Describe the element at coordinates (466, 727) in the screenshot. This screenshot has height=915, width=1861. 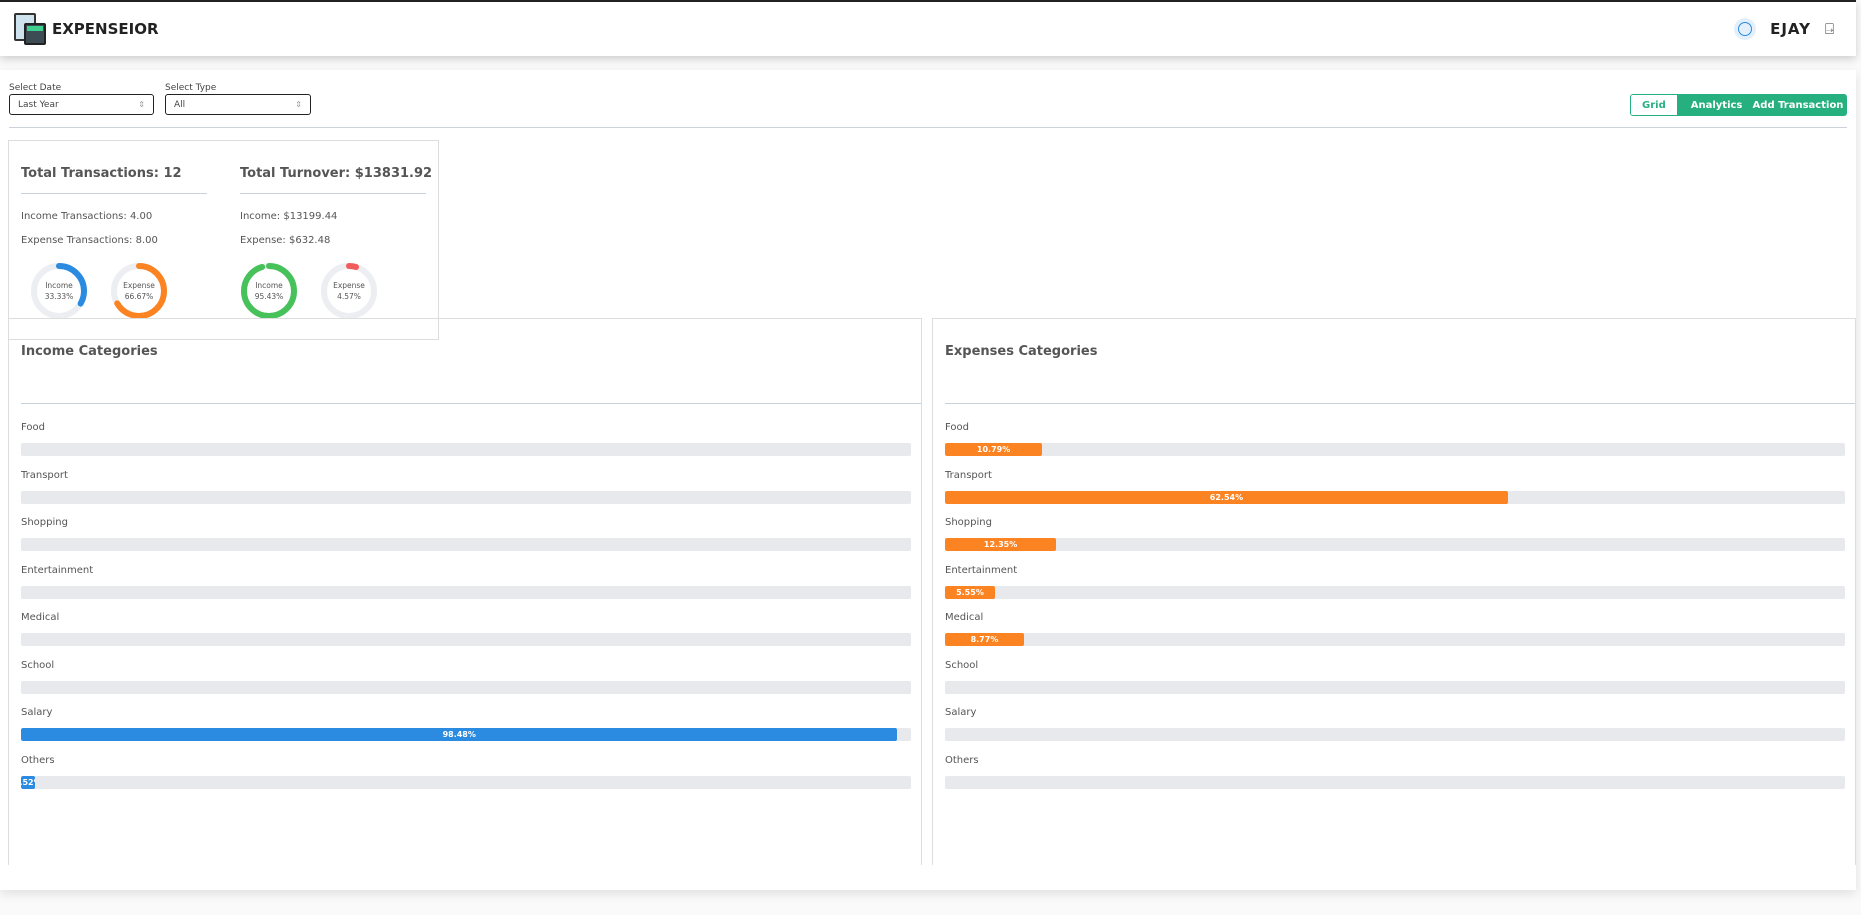
I see `category-row-salary: Salary 98.48%` at that location.